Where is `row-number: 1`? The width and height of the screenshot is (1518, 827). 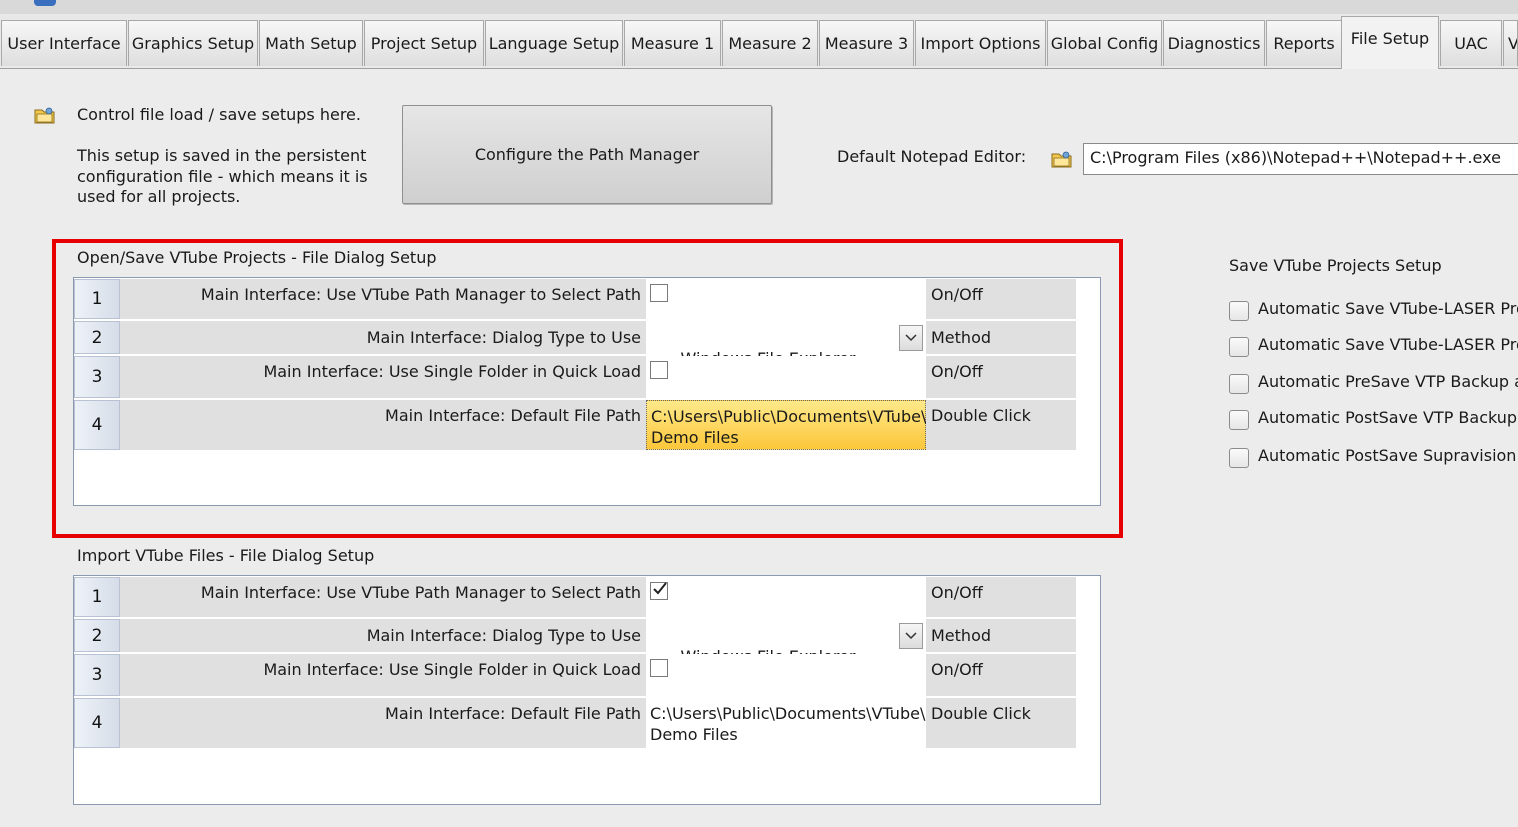
row-number: 1 is located at coordinates (97, 597).